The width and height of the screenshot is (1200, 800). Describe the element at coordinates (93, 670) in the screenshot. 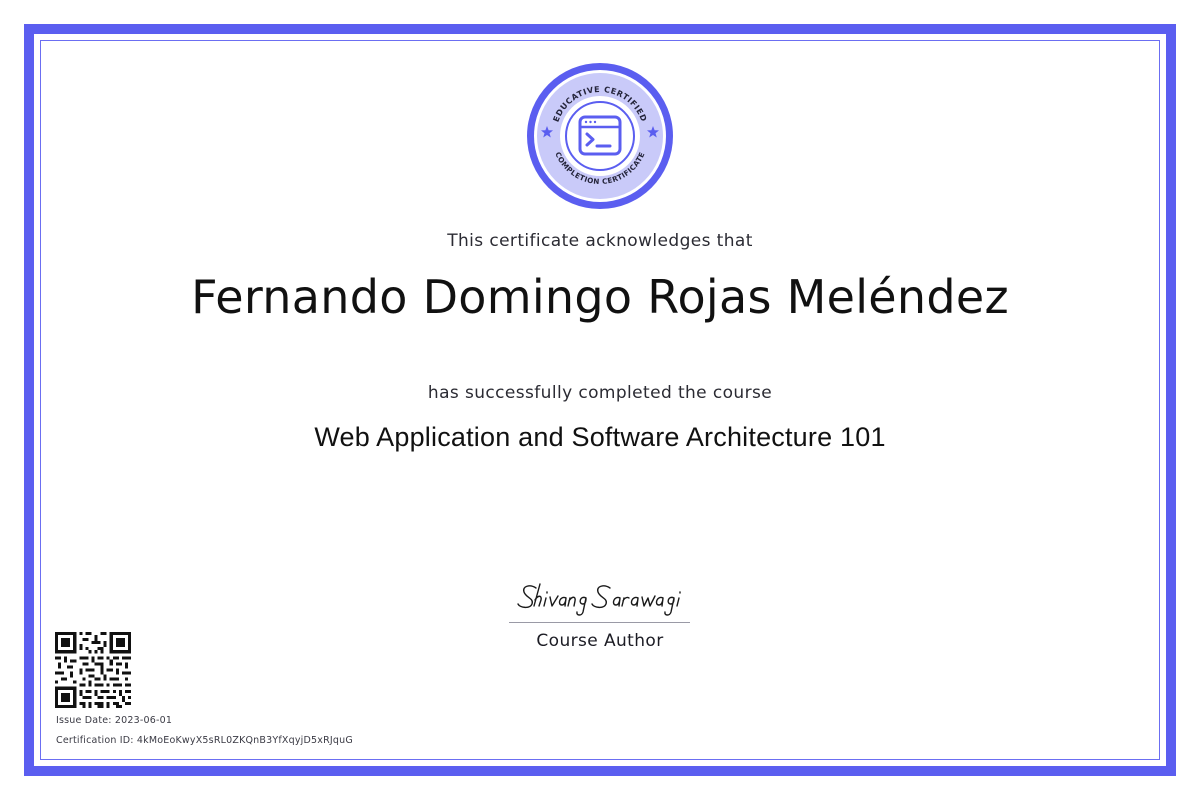

I see `qr-code` at that location.